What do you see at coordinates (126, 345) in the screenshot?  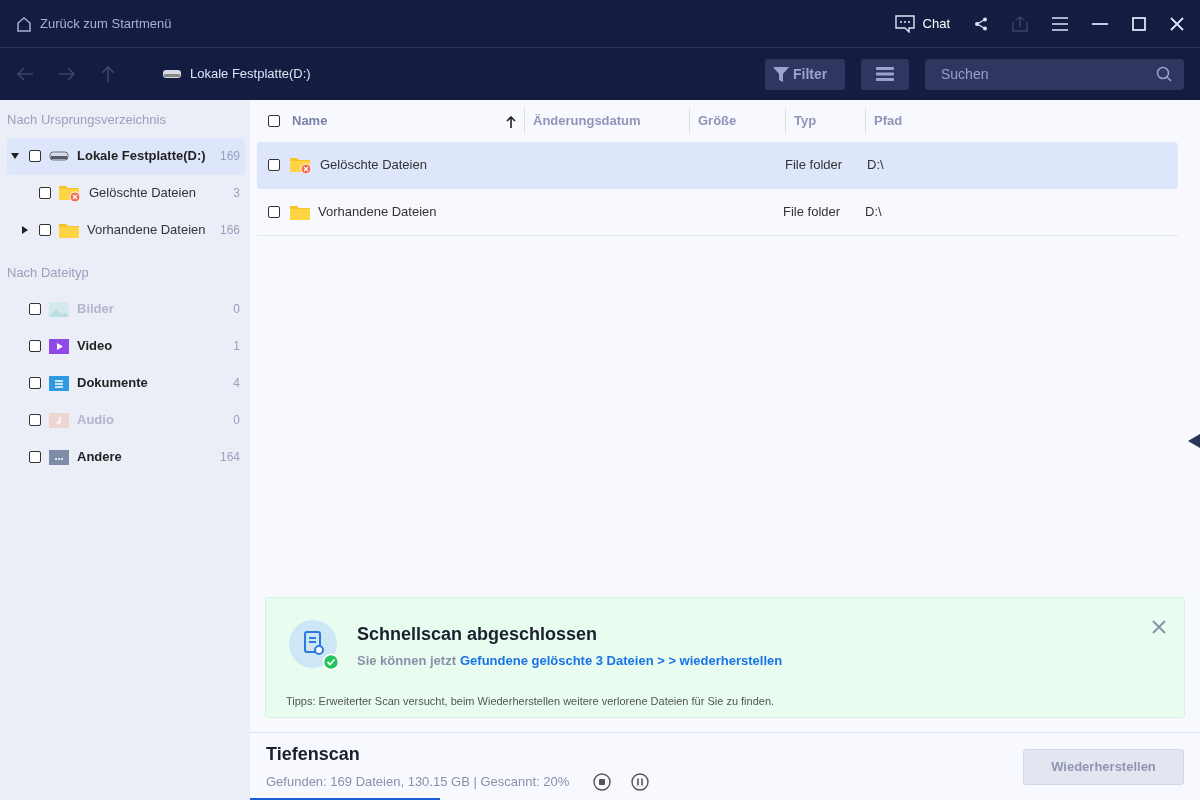 I see `sidebar-item: Video 1` at bounding box center [126, 345].